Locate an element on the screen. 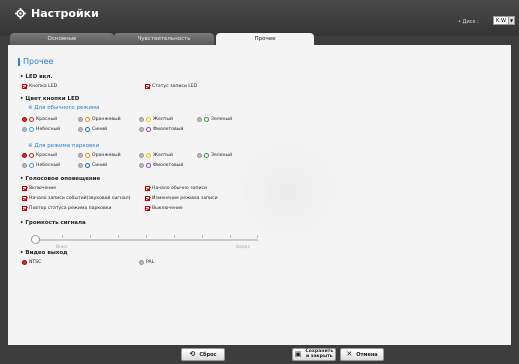 The image size is (519, 364). normal-mode-title: ※ Для обычного режима is located at coordinates (64, 108).